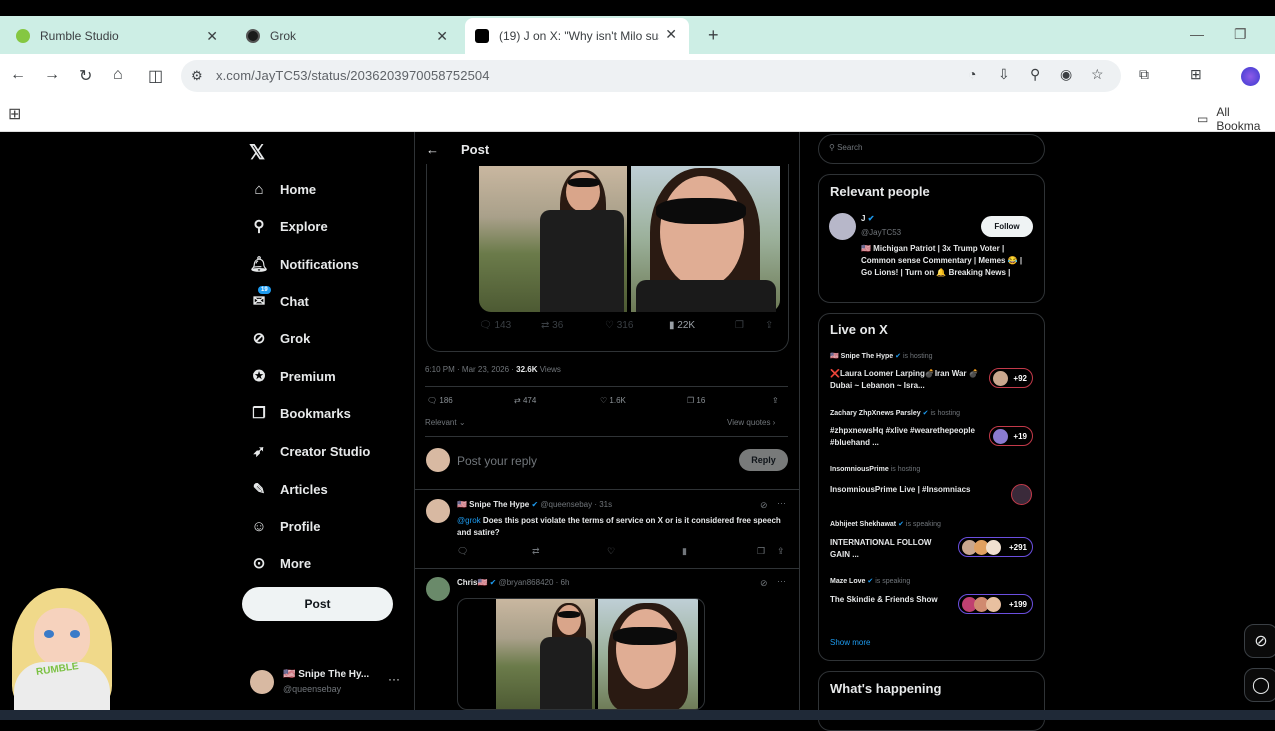 This screenshot has width=1275, height=731. I want to click on nav-articles: ✎ Articles, so click(289, 489).